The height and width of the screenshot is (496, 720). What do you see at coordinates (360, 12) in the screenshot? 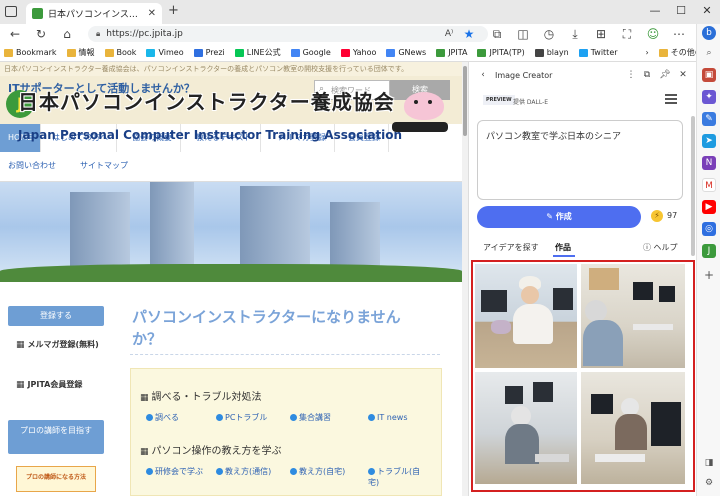
I see `tab-strip: 日本パソコンインストラクター養成協会 ✕ + — ☐ ✕` at bounding box center [360, 12].